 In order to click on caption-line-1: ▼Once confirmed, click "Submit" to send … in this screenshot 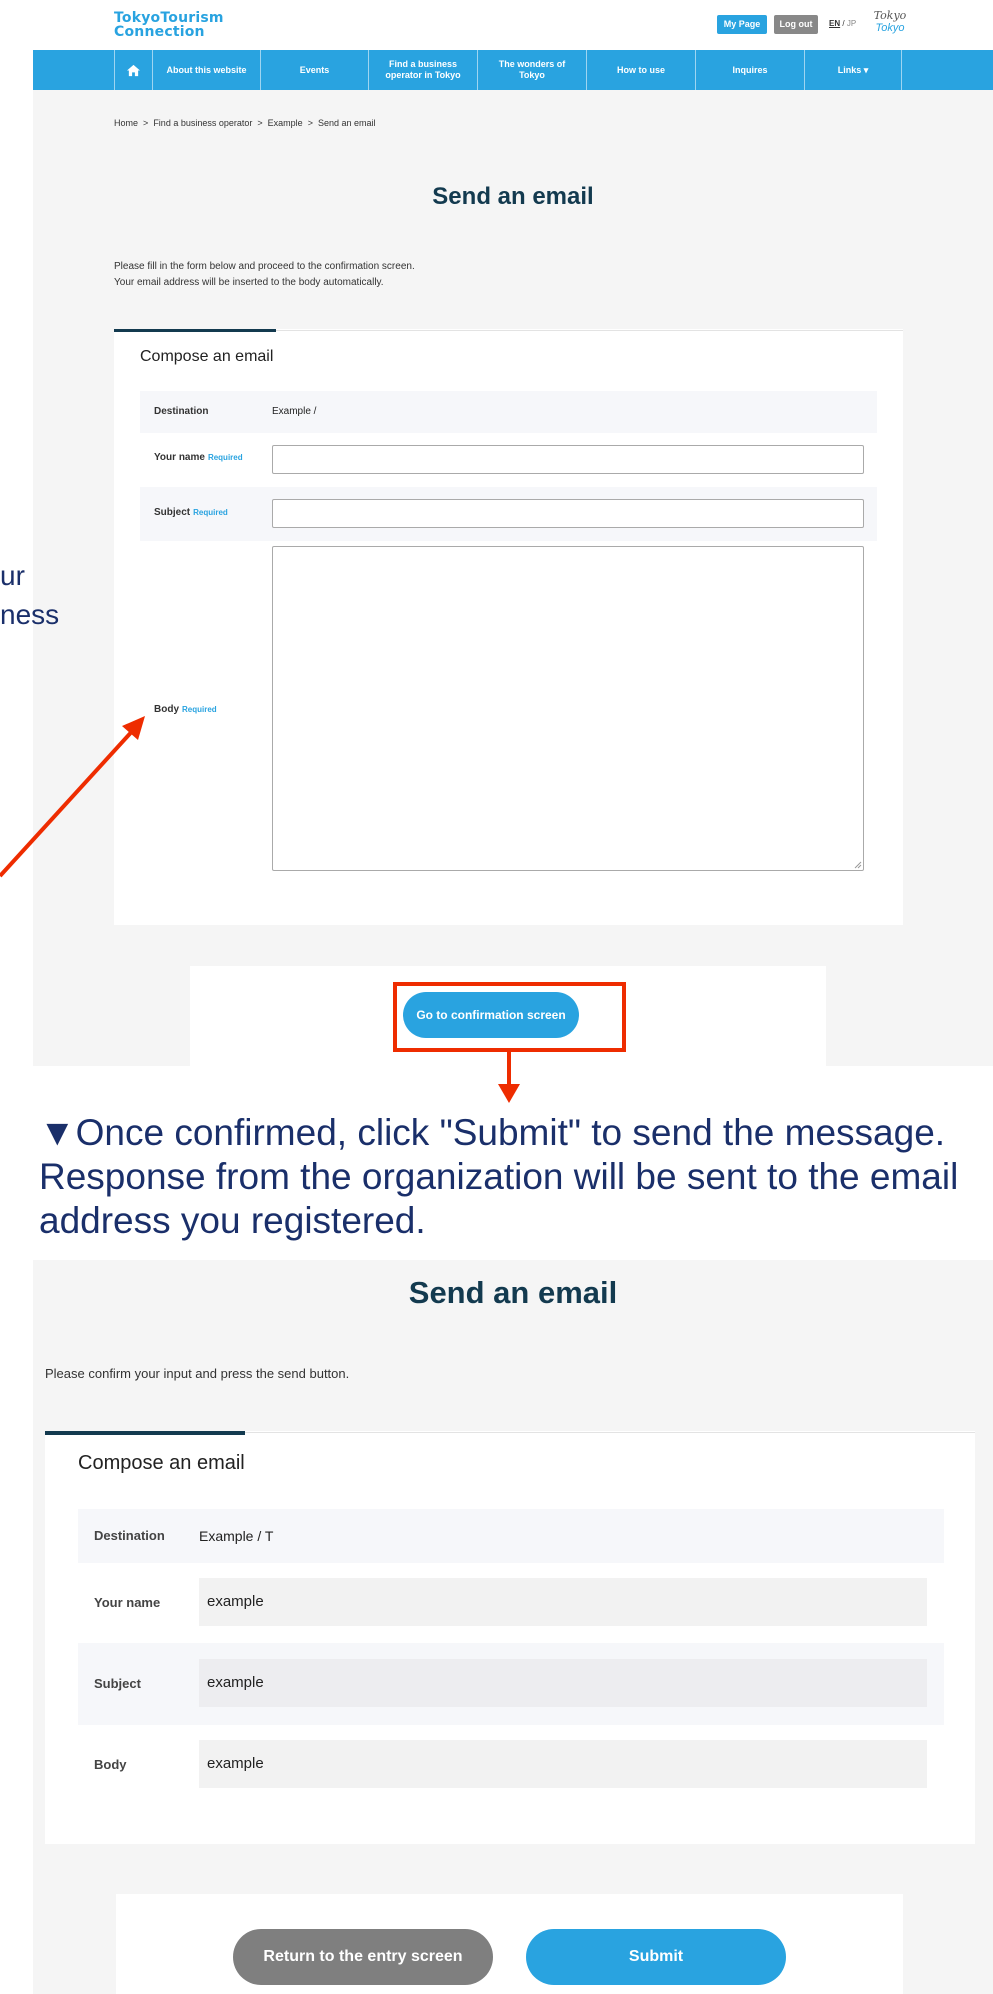, I will do `click(492, 1132)`.